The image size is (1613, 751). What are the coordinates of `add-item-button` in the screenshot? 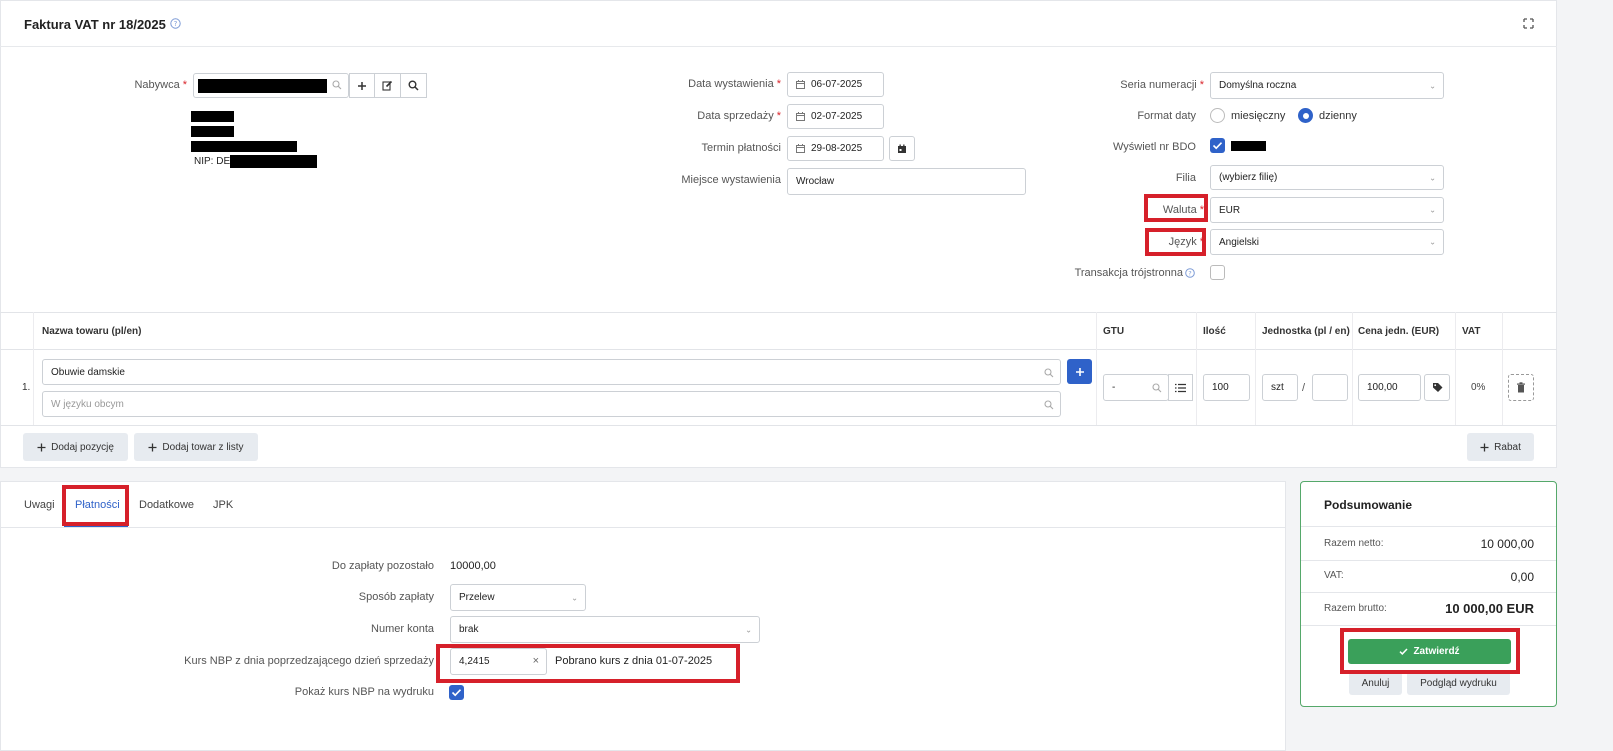 It's located at (1079, 371).